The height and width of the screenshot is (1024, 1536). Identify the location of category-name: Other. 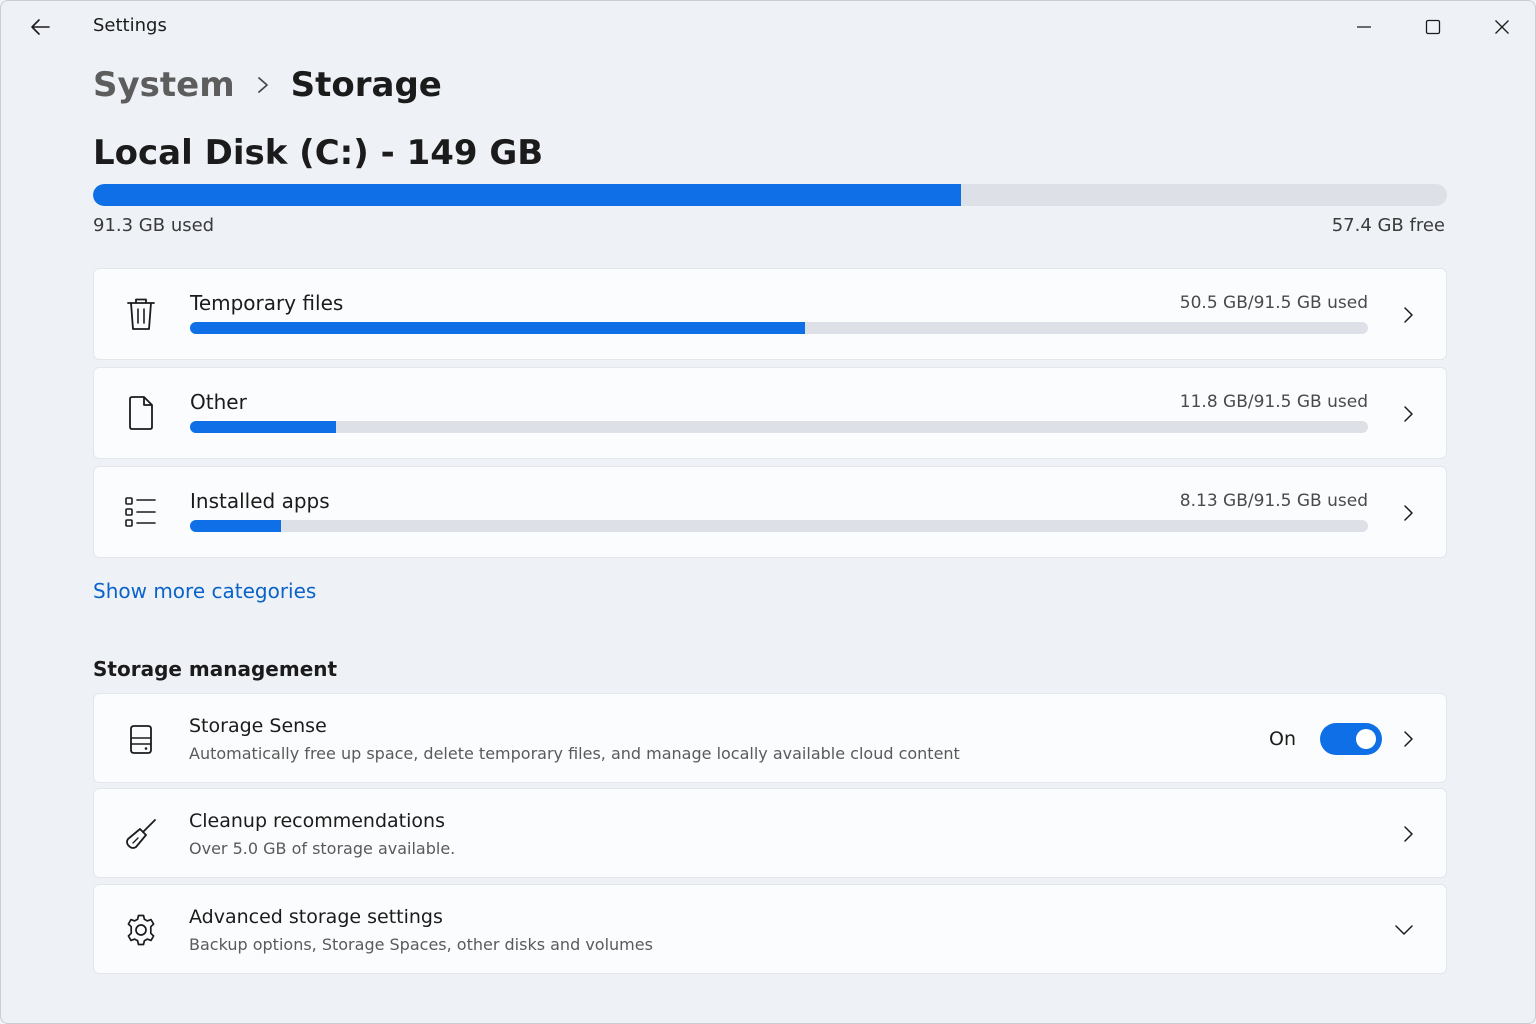
(218, 402).